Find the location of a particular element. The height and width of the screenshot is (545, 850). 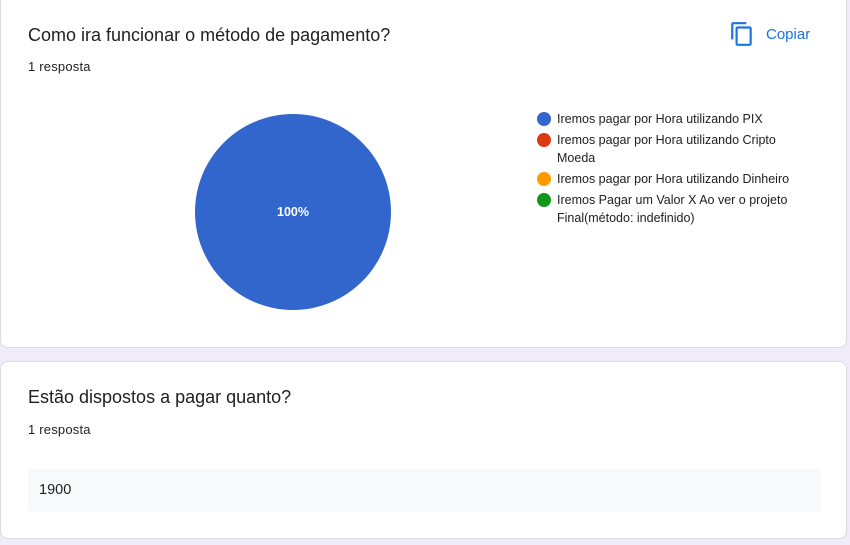

copy-chart-button: Copiar is located at coordinates (769, 34).